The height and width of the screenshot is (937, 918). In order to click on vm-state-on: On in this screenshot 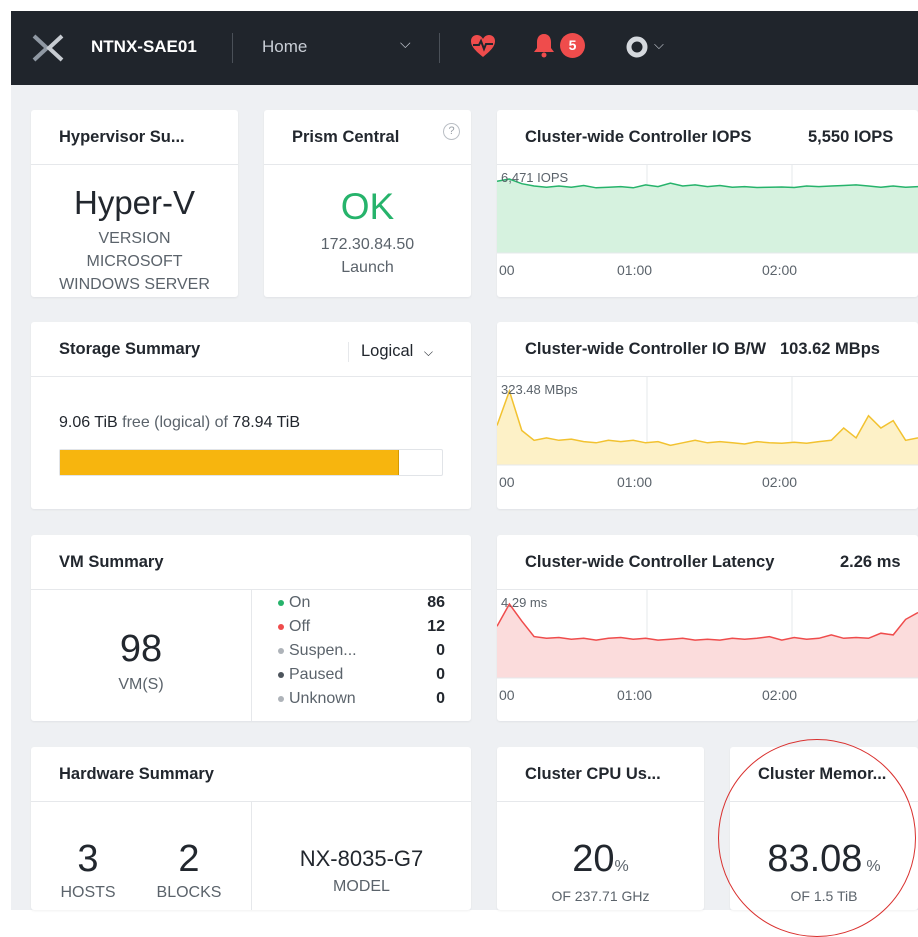, I will do `click(294, 603)`.